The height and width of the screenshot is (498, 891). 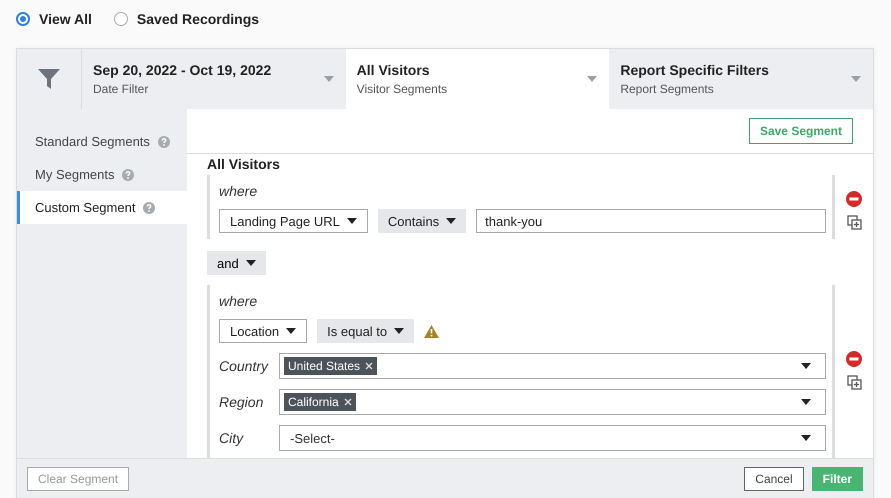 What do you see at coordinates (365, 331) in the screenshot?
I see `operator-dropdown: Is equal to` at bounding box center [365, 331].